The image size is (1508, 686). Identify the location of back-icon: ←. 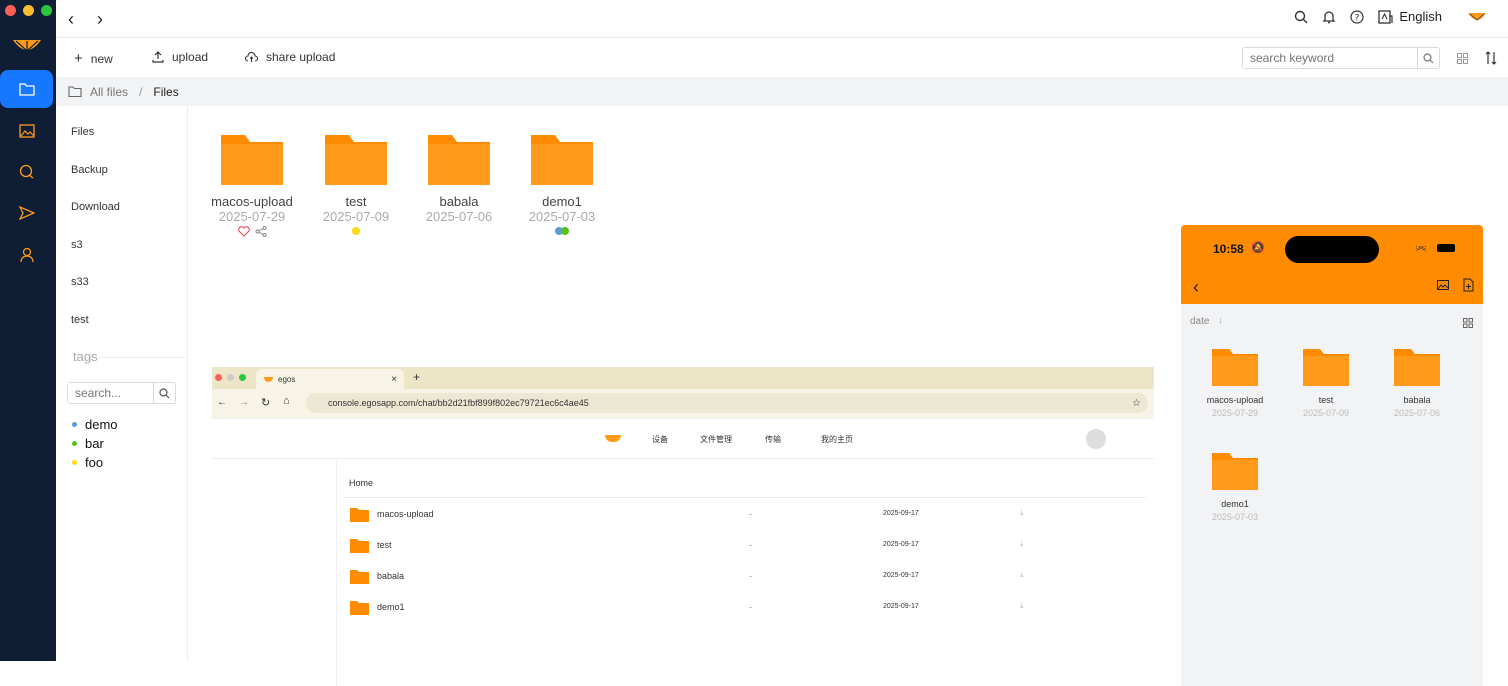
(222, 402).